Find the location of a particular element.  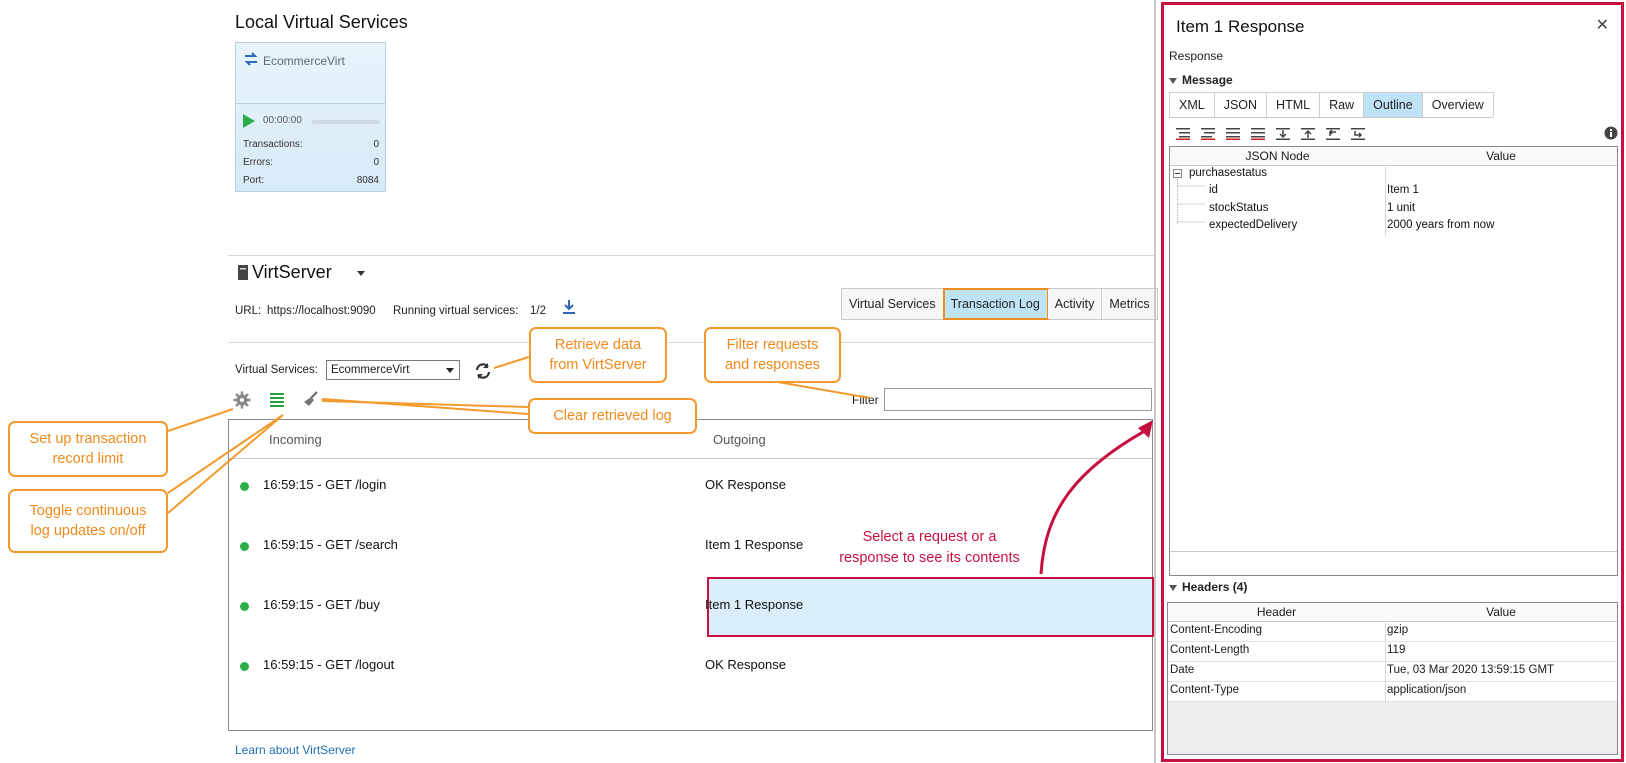

json-node-header: JSON Node is located at coordinates (1278, 156).